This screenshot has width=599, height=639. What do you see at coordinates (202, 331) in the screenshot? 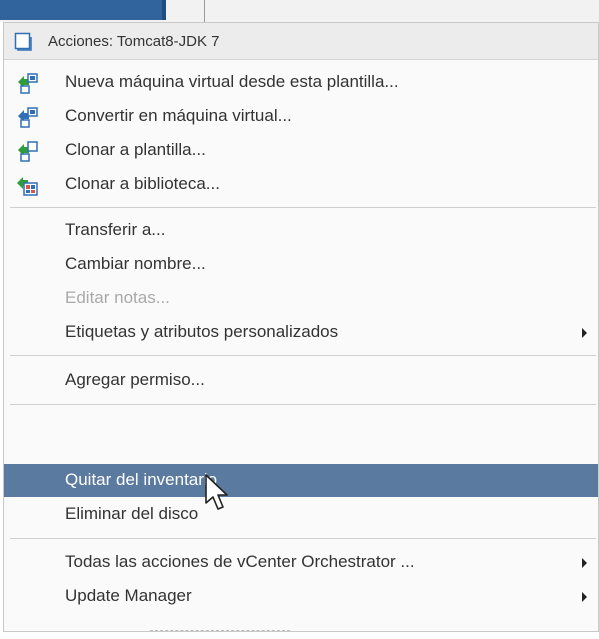
I see `menu-item-label: Etiquetas y atributos personalizados` at bounding box center [202, 331].